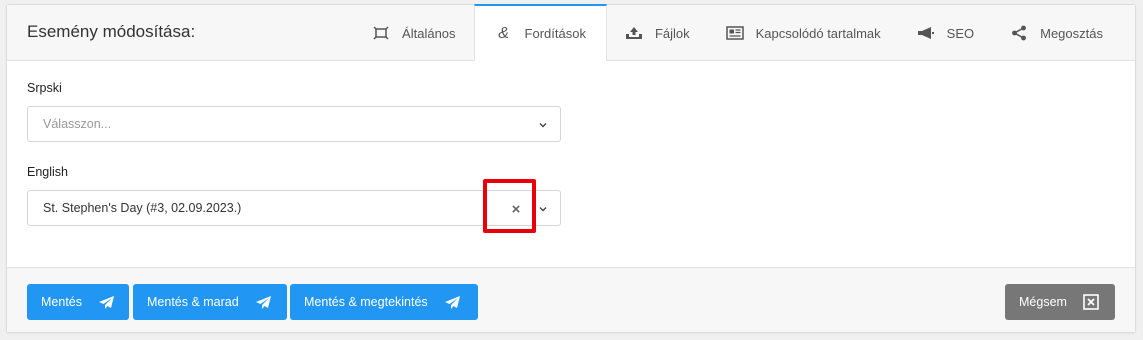 The width and height of the screenshot is (1143, 340). Describe the element at coordinates (516, 209) in the screenshot. I see `clear-selection-icon: ×` at that location.